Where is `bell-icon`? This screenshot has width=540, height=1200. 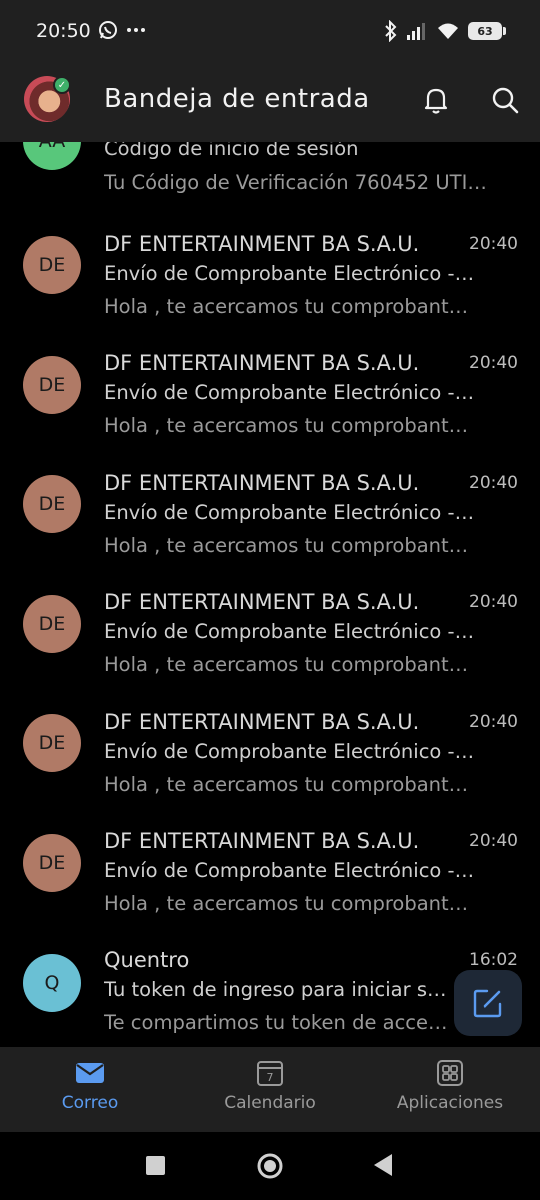
bell-icon is located at coordinates (436, 100).